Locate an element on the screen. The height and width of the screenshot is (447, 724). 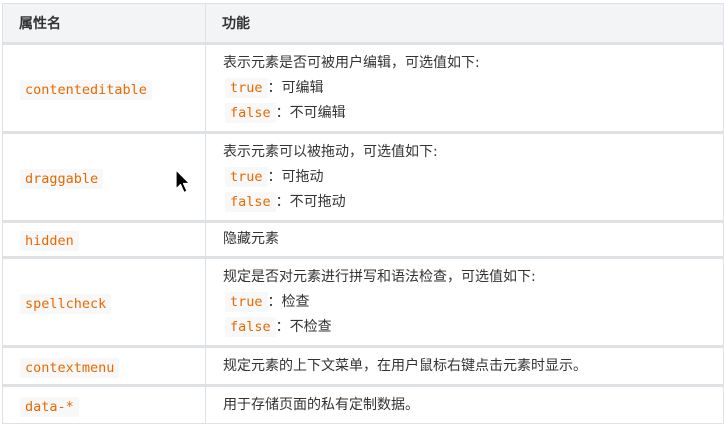
option-text: ：检查 is located at coordinates (288, 301).